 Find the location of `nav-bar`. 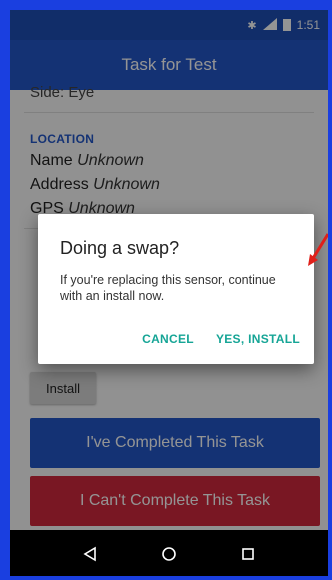

nav-bar is located at coordinates (169, 553).